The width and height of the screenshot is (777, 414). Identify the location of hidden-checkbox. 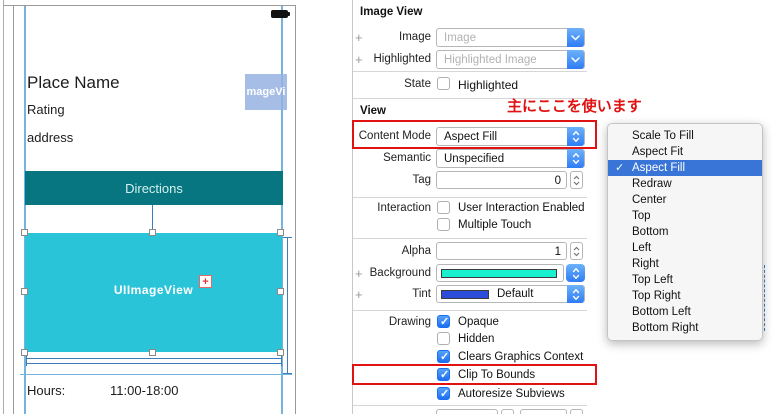
(443, 338).